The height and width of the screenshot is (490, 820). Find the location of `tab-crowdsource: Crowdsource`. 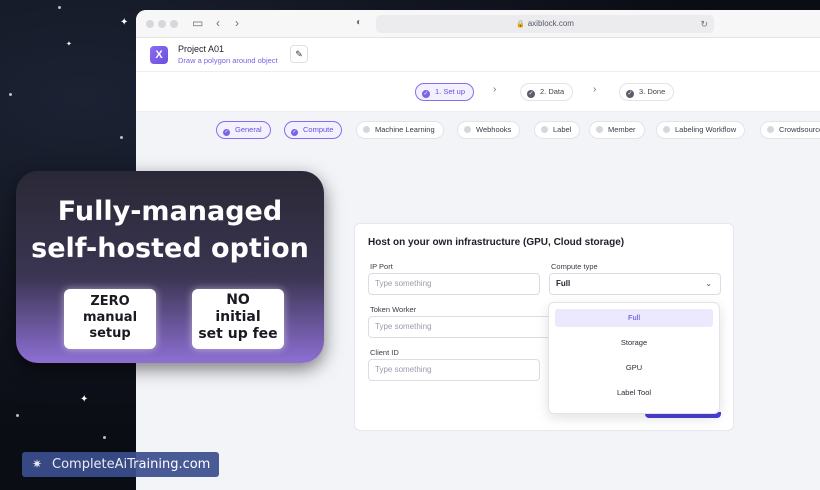

tab-crowdsource: Crowdsource is located at coordinates (790, 130).